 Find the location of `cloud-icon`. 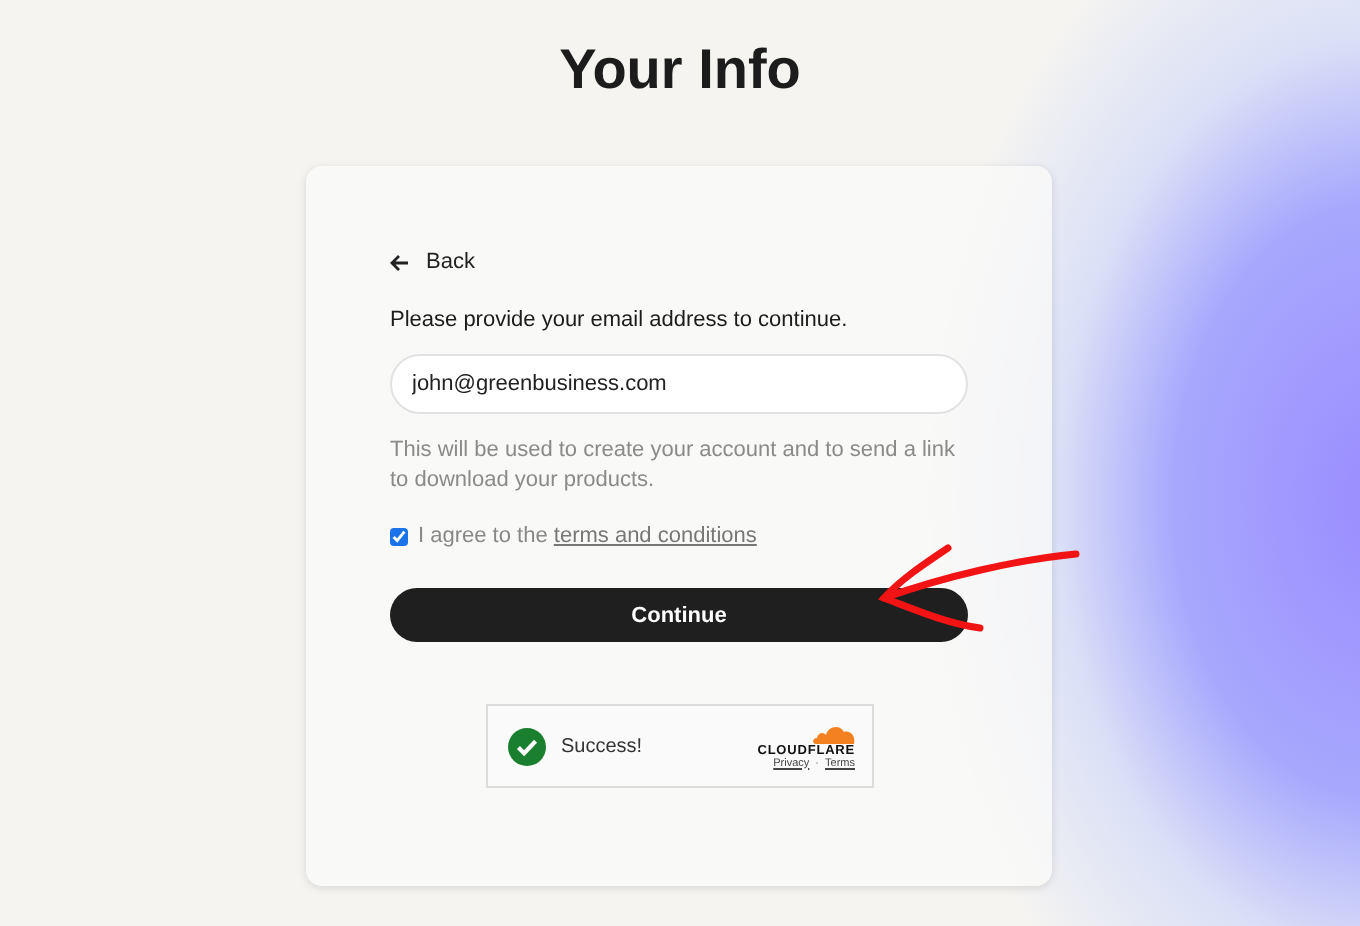

cloud-icon is located at coordinates (833, 733).